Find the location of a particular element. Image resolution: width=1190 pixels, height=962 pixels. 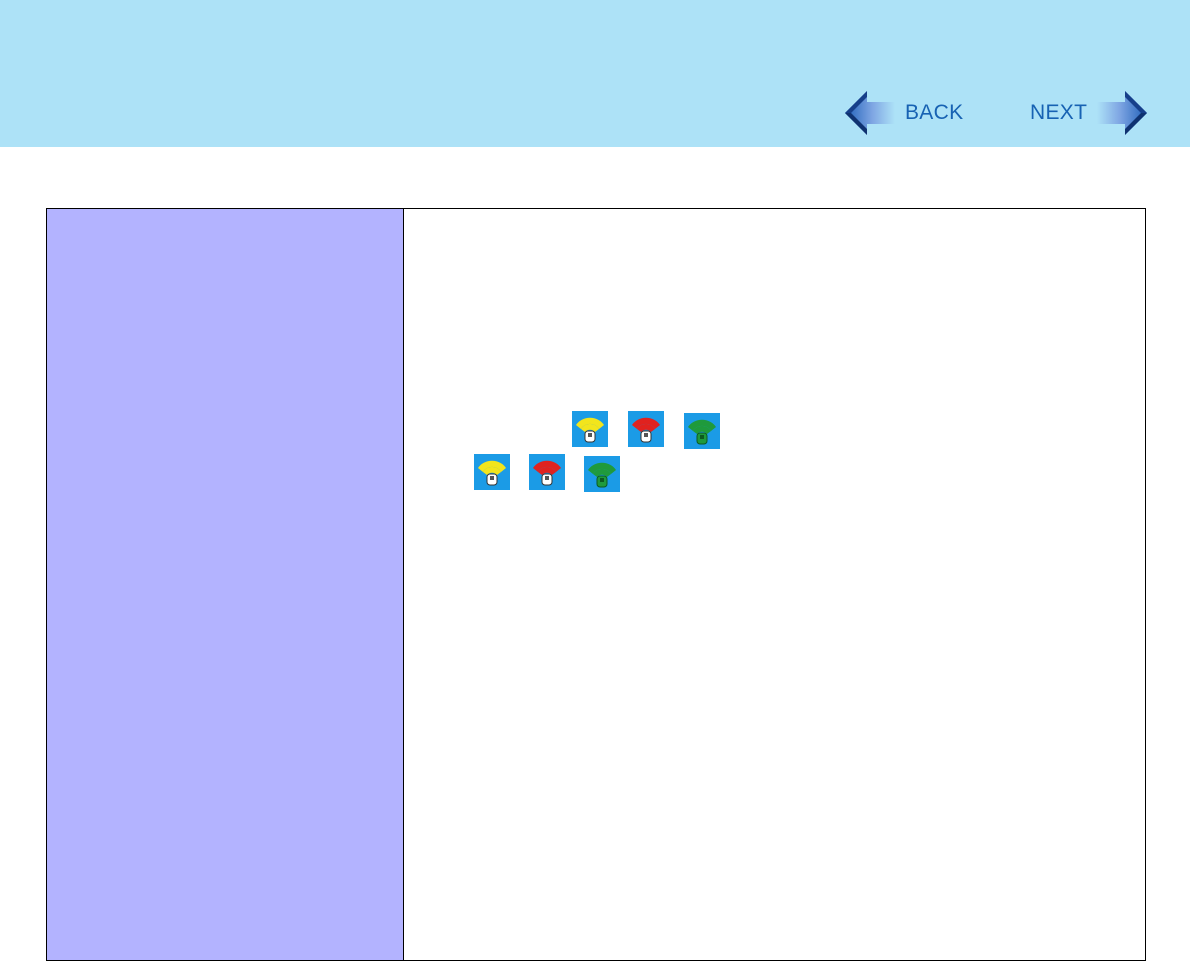

arrow-right-icon is located at coordinates (1122, 113).